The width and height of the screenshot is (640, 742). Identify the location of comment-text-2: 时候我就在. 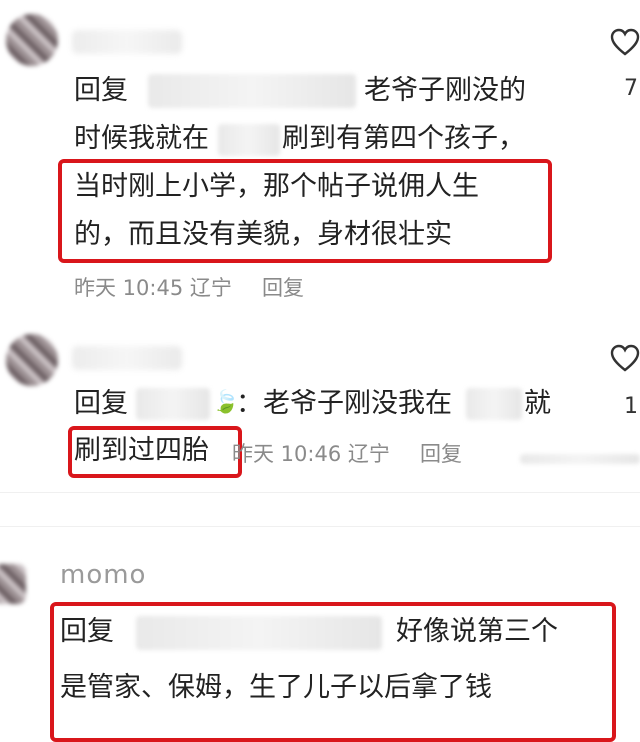
(141, 138).